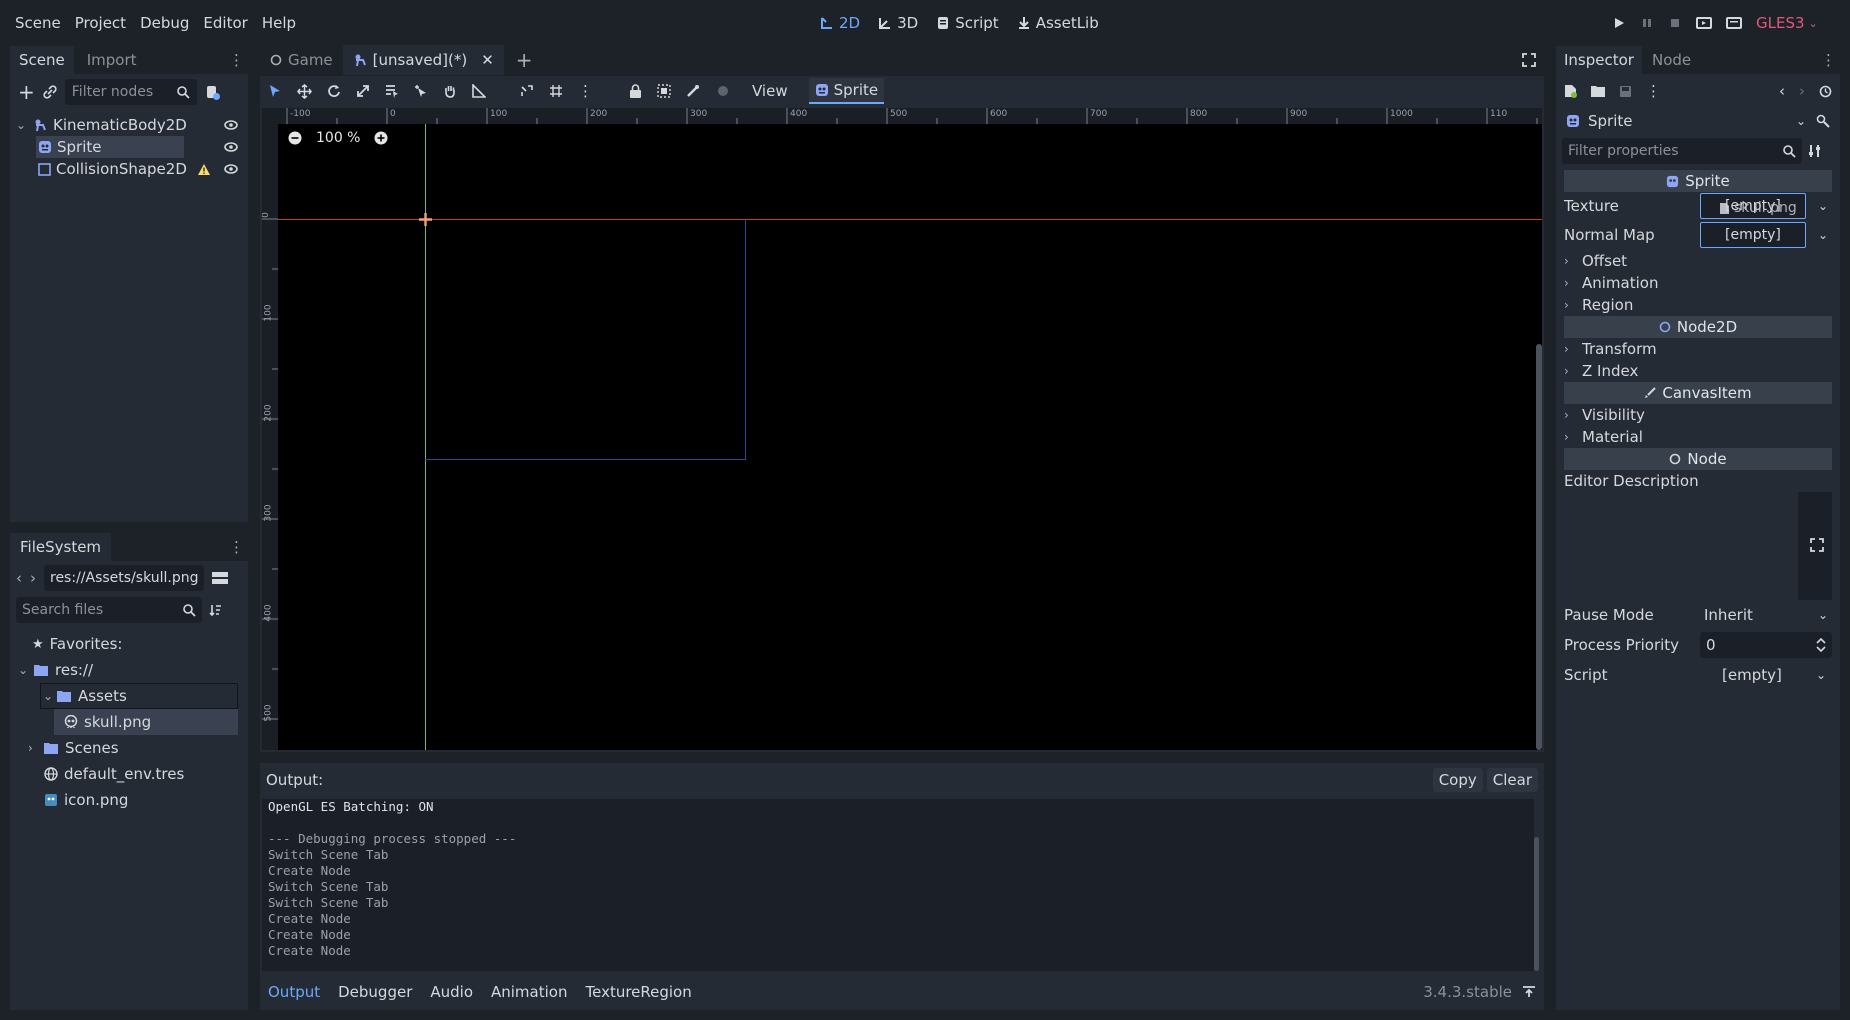 This screenshot has width=1850, height=1020. What do you see at coordinates (381, 138) in the screenshot?
I see `zoom-in-icon` at bounding box center [381, 138].